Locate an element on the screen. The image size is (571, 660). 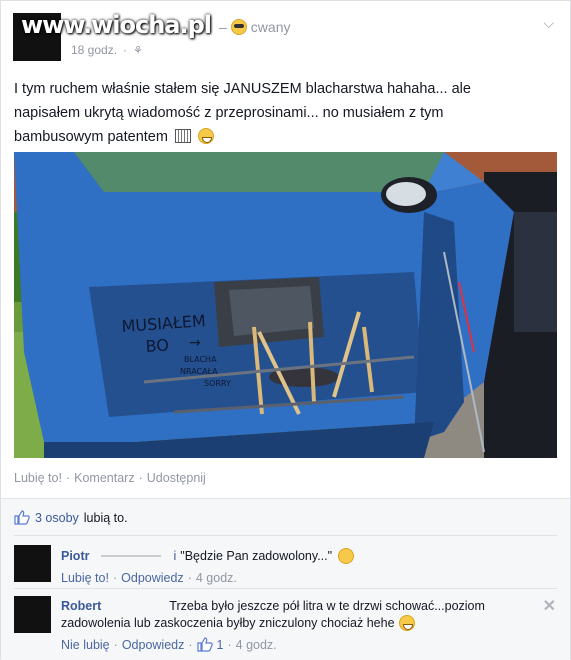
post-text-line: bambusowym patentem is located at coordinates (91, 137).